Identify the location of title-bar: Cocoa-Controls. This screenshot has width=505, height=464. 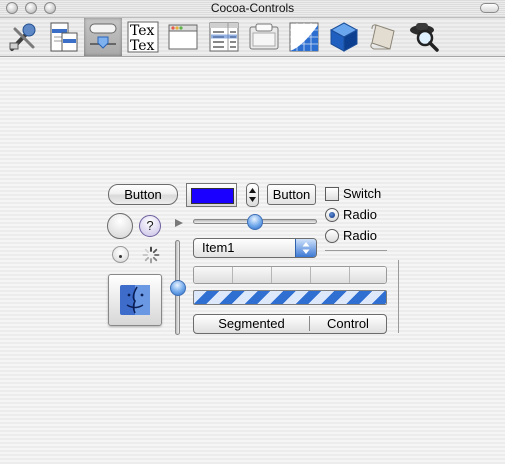
(252, 9).